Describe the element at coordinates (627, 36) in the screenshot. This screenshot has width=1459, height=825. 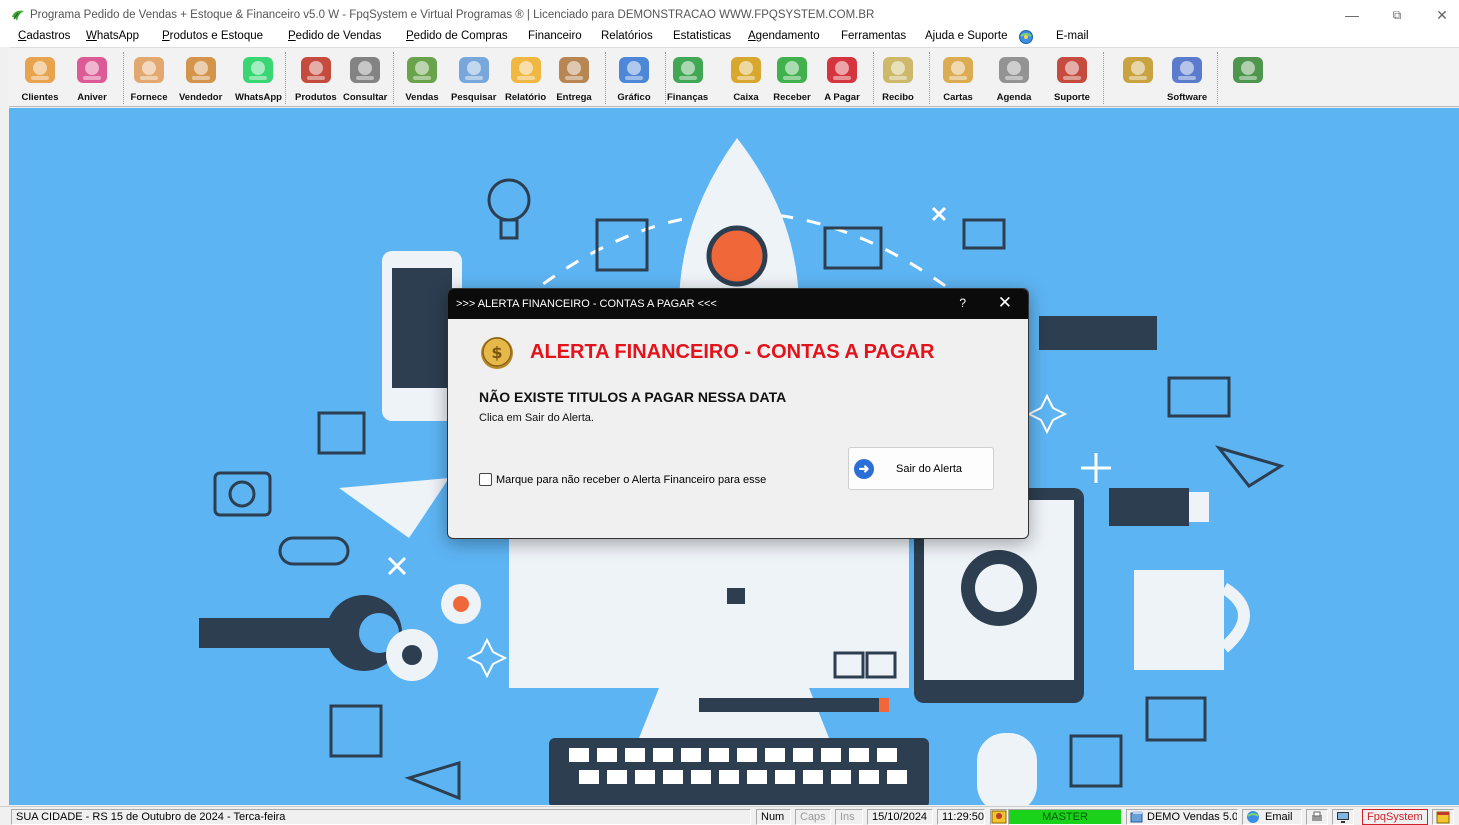
I see `menu-relatorios: Relatórios` at that location.